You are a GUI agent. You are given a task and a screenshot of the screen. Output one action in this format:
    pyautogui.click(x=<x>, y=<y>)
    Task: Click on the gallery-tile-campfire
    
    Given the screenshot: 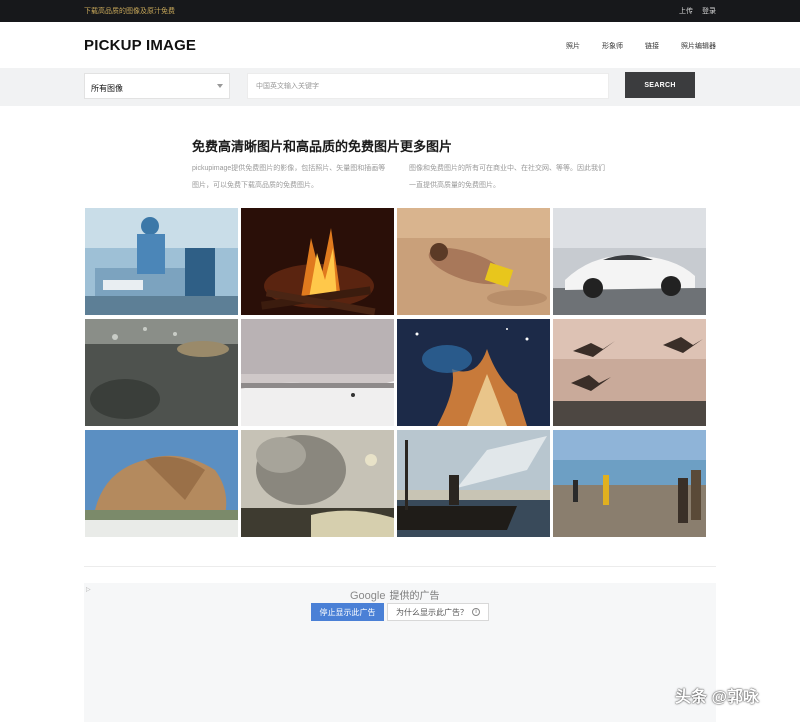 What is the action you would take?
    pyautogui.click(x=317, y=261)
    